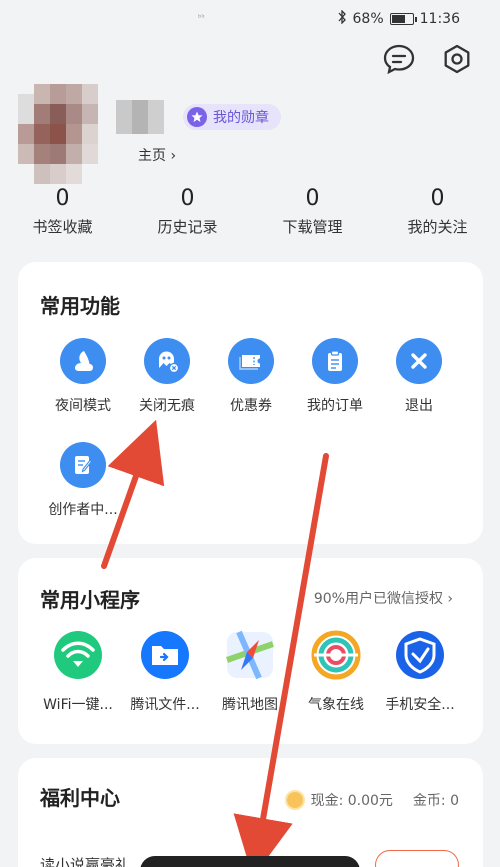  What do you see at coordinates (251, 361) in the screenshot?
I see `coupon-icon` at bounding box center [251, 361].